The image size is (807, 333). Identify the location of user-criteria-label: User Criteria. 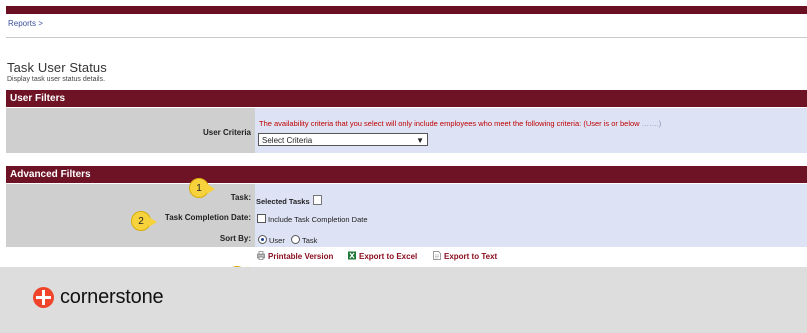
(226, 132).